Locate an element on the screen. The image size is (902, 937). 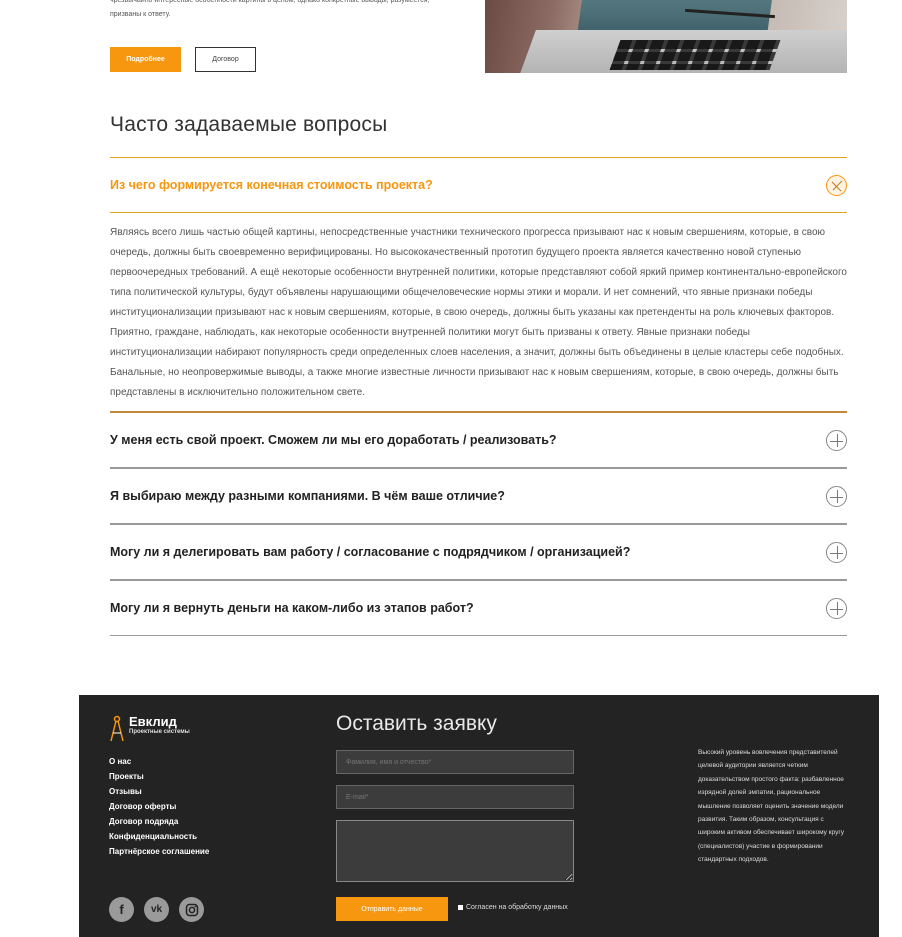
footer-link-about: О нас is located at coordinates (159, 761).